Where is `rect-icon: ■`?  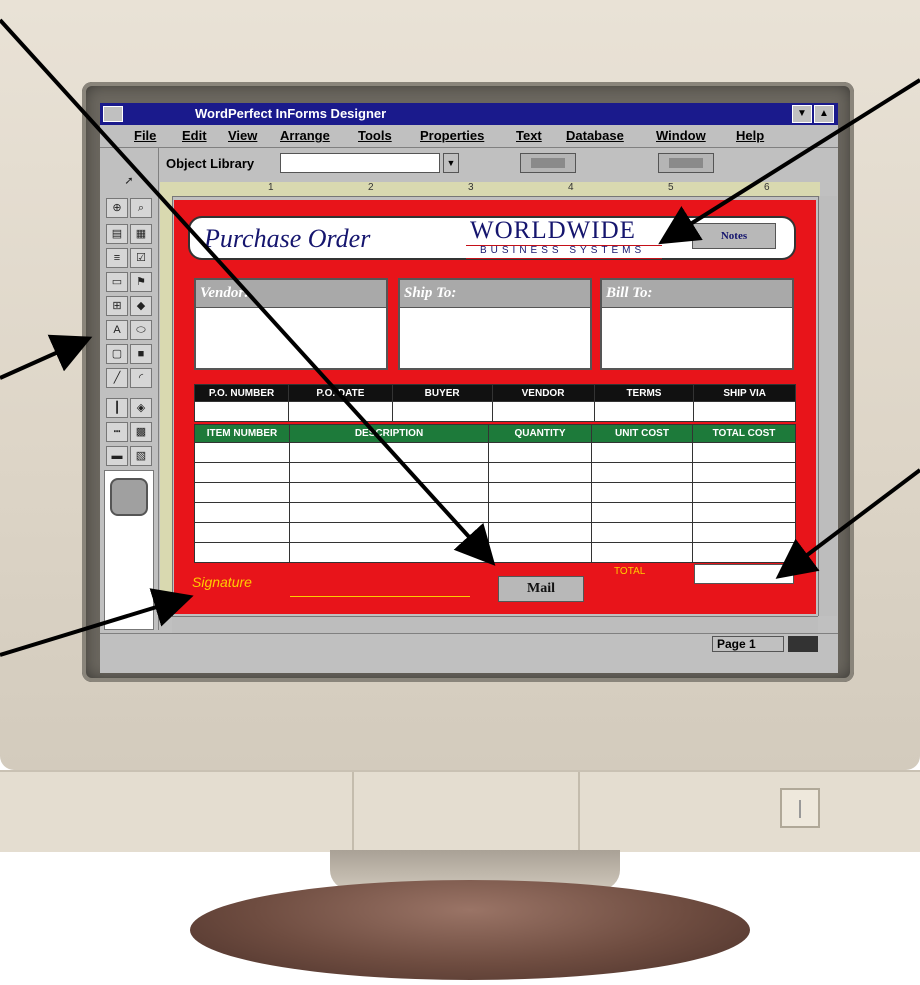
rect-icon: ■ is located at coordinates (141, 354).